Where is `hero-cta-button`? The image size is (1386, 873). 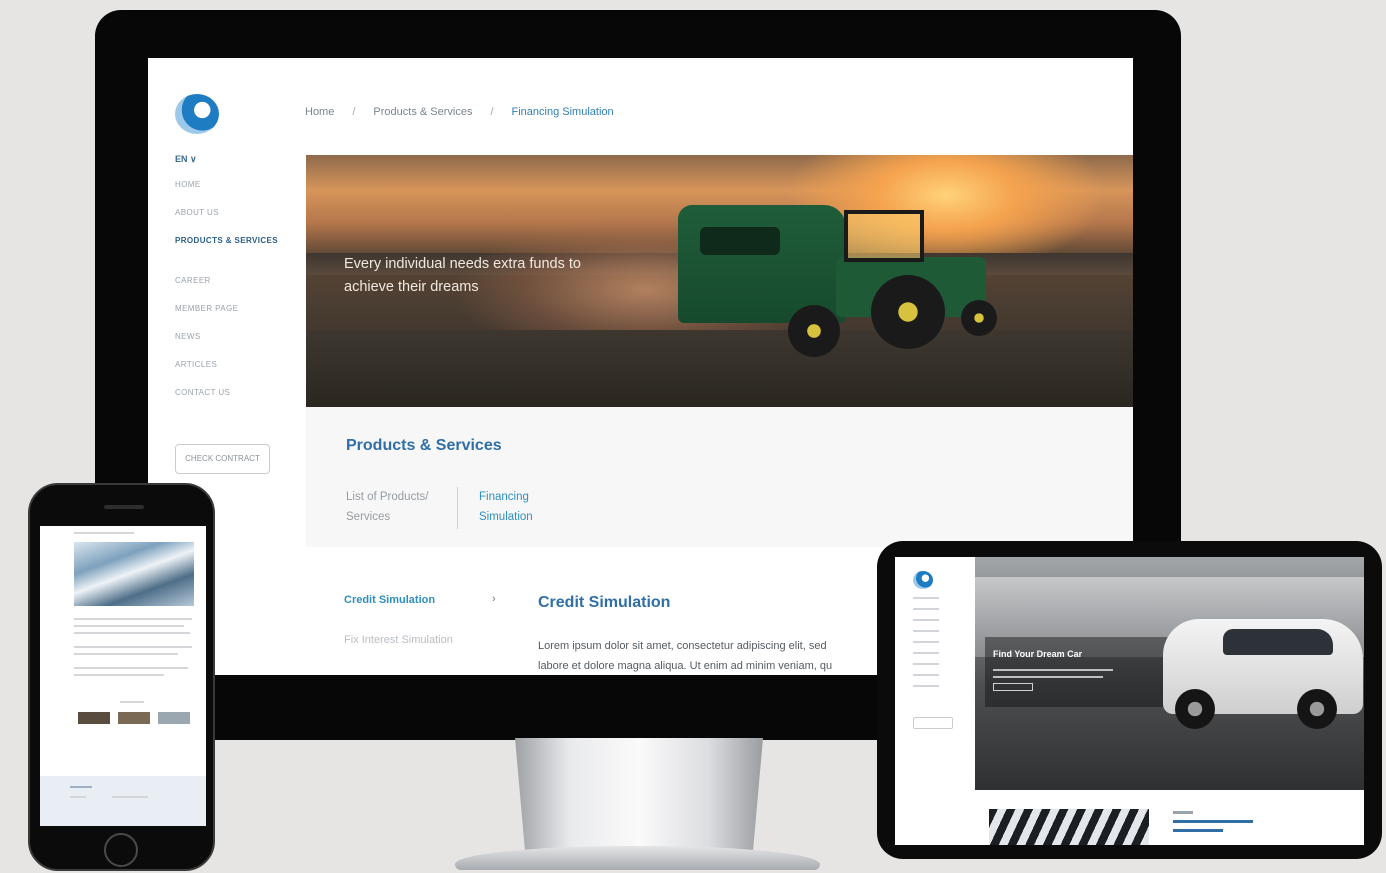
hero-cta-button is located at coordinates (1013, 687).